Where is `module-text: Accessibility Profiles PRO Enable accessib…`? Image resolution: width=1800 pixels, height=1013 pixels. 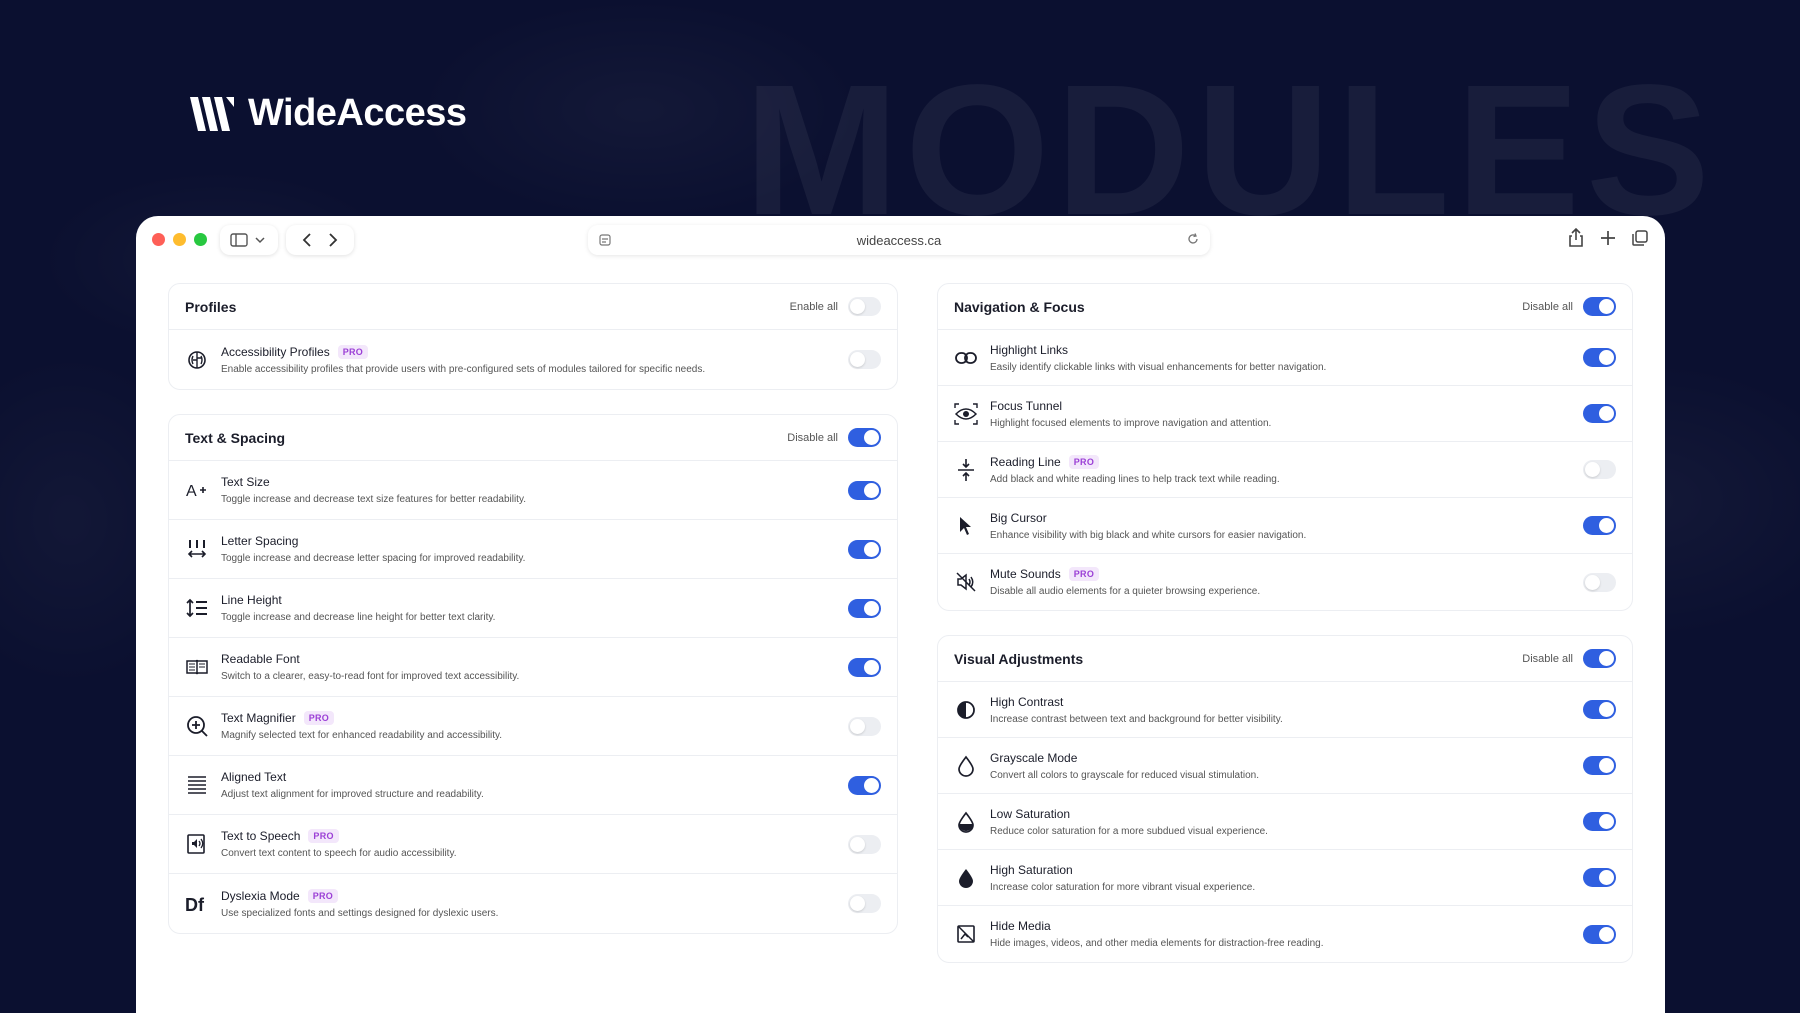 module-text: Accessibility Profiles PRO Enable accessib… is located at coordinates (534, 359).